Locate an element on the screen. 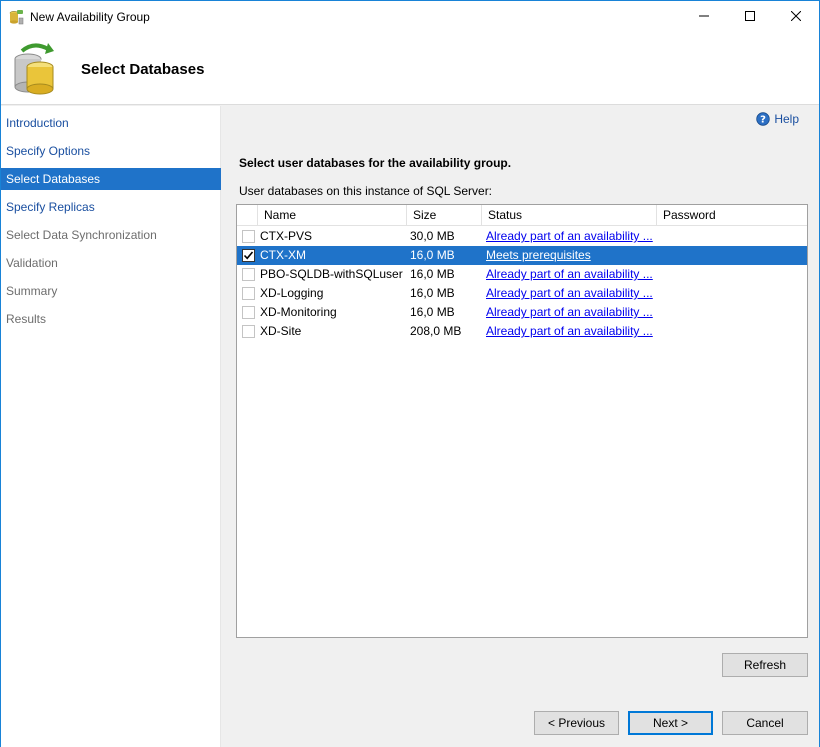  checkmark-icon is located at coordinates (248, 255).